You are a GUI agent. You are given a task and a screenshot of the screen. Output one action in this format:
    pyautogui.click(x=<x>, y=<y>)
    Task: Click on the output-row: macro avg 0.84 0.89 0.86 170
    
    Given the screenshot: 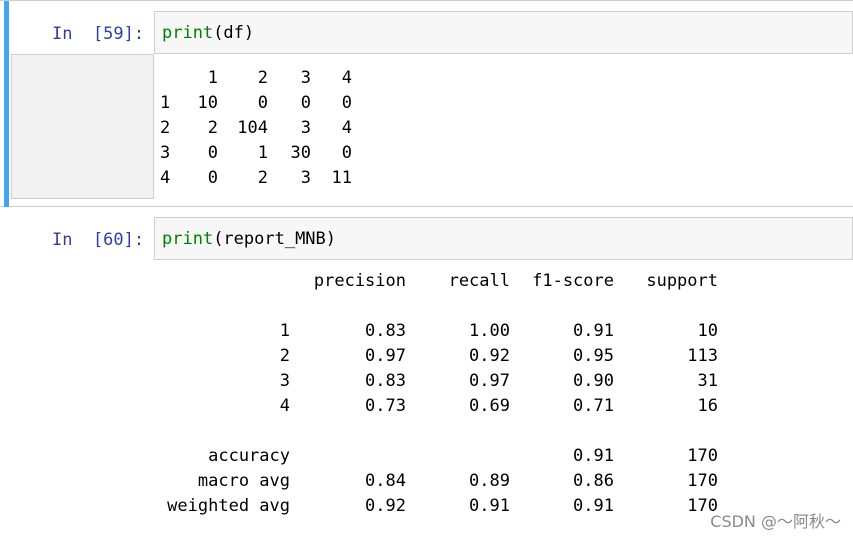 What is the action you would take?
    pyautogui.click(x=450, y=481)
    